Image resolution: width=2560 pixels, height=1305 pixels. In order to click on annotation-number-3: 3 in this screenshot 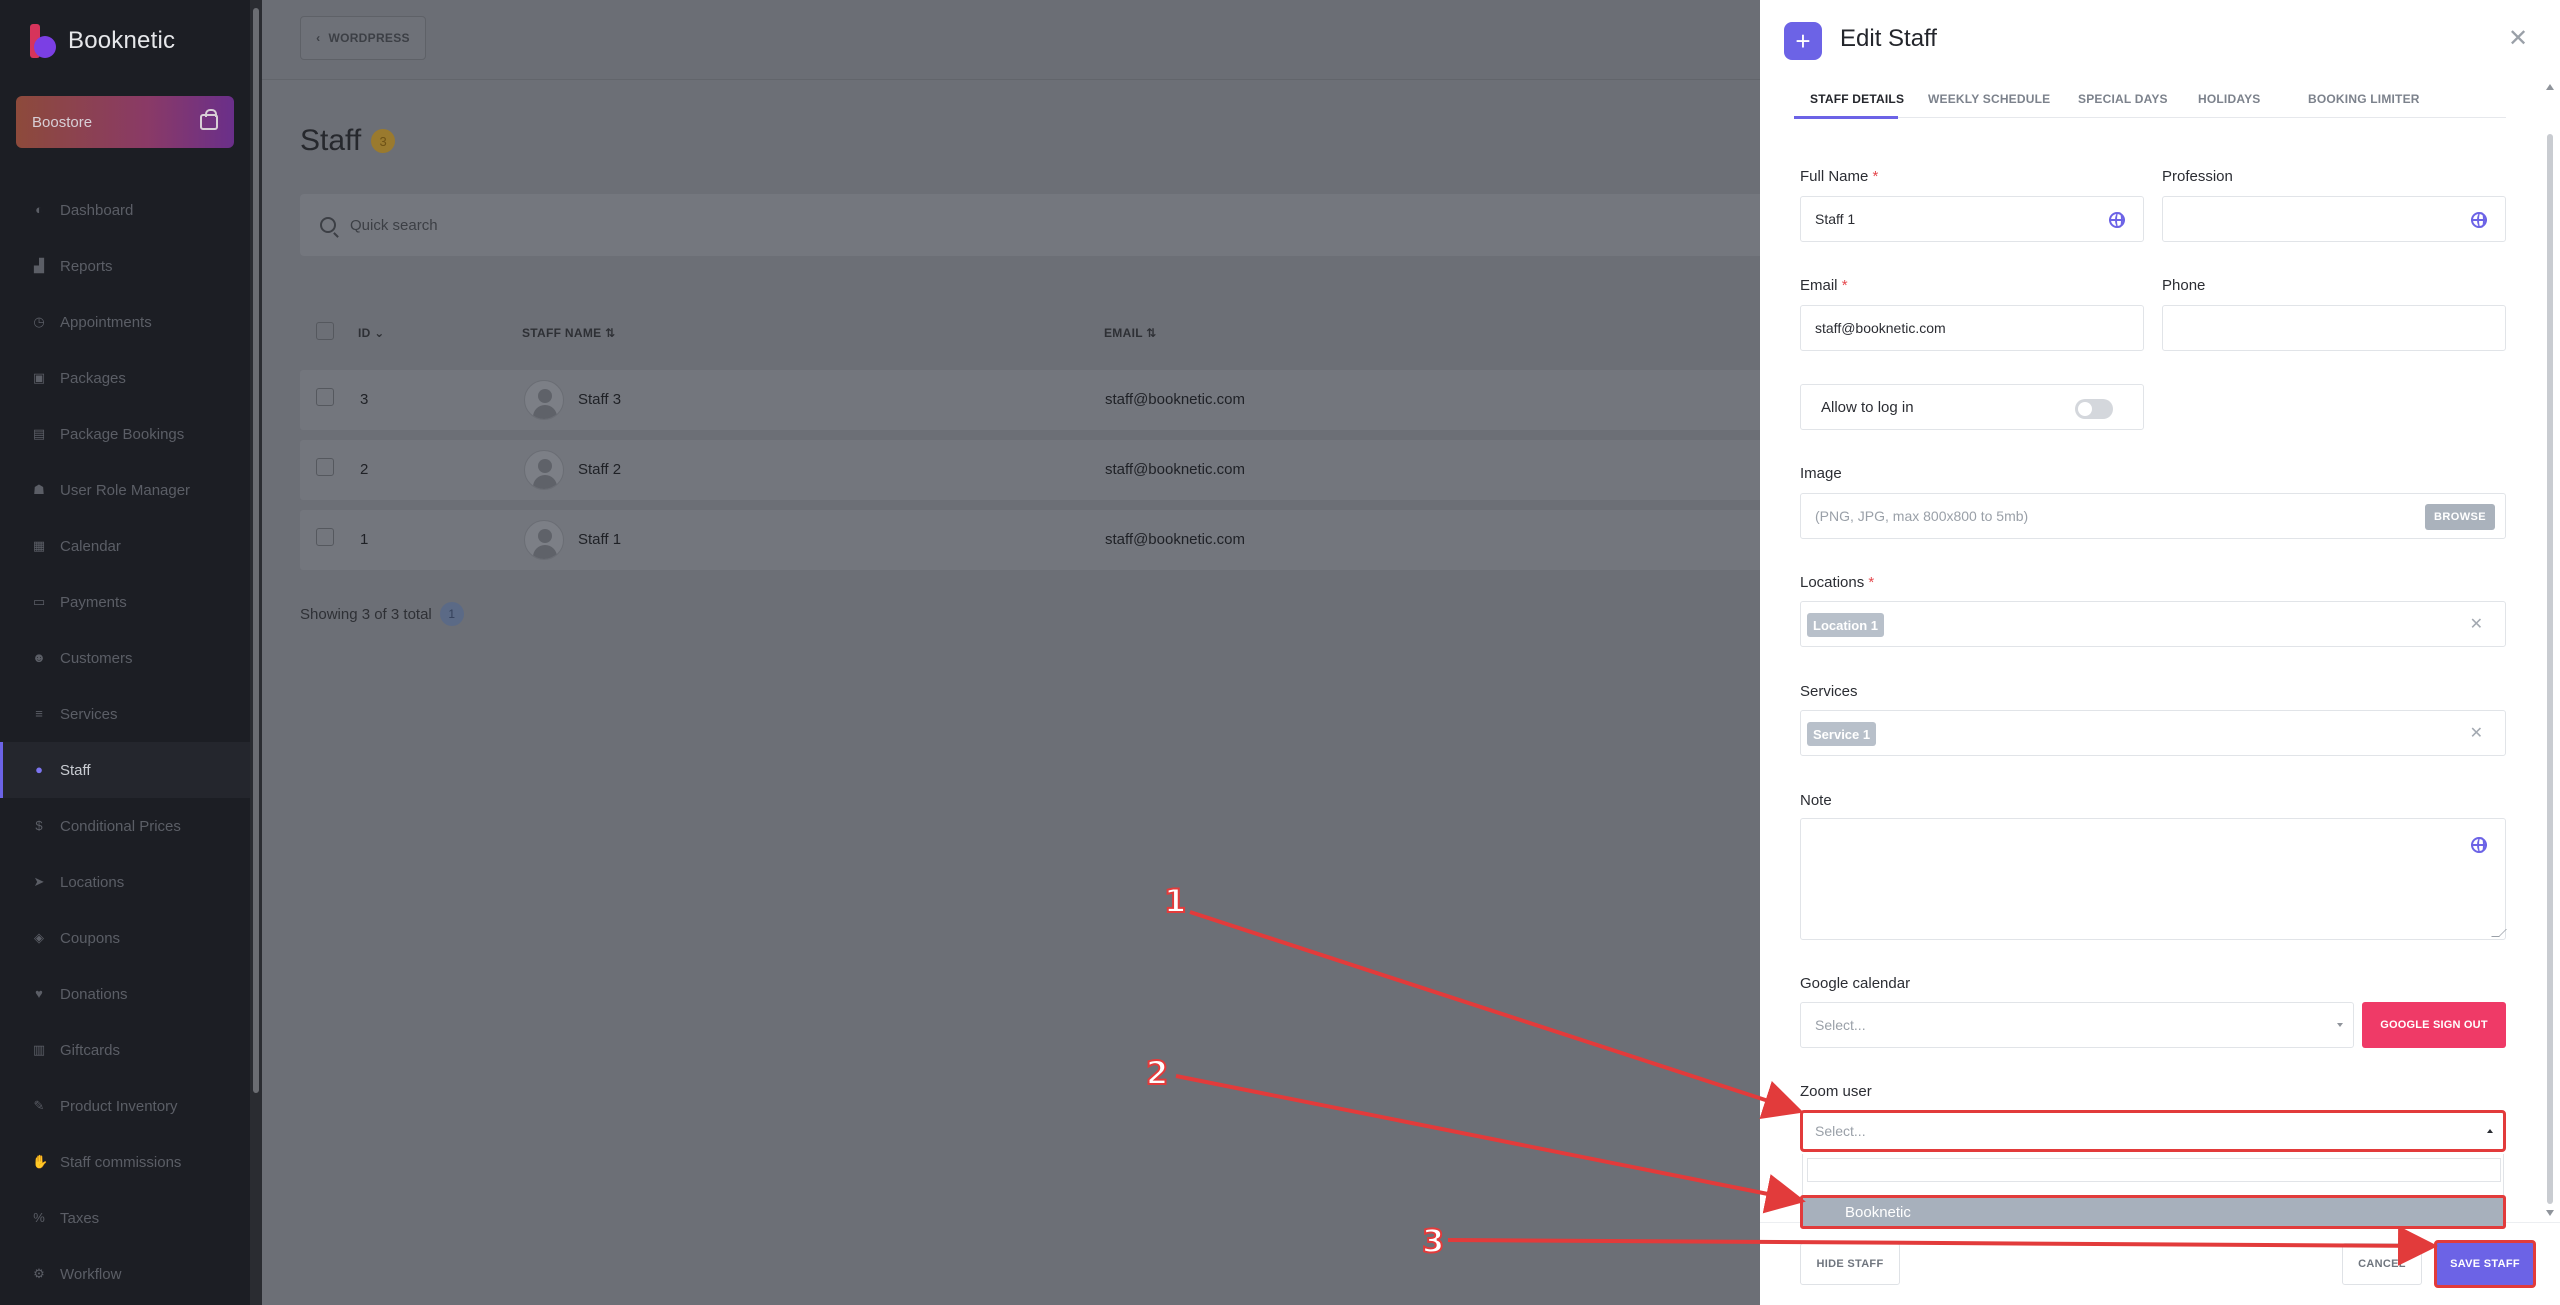, I will do `click(1433, 1241)`.